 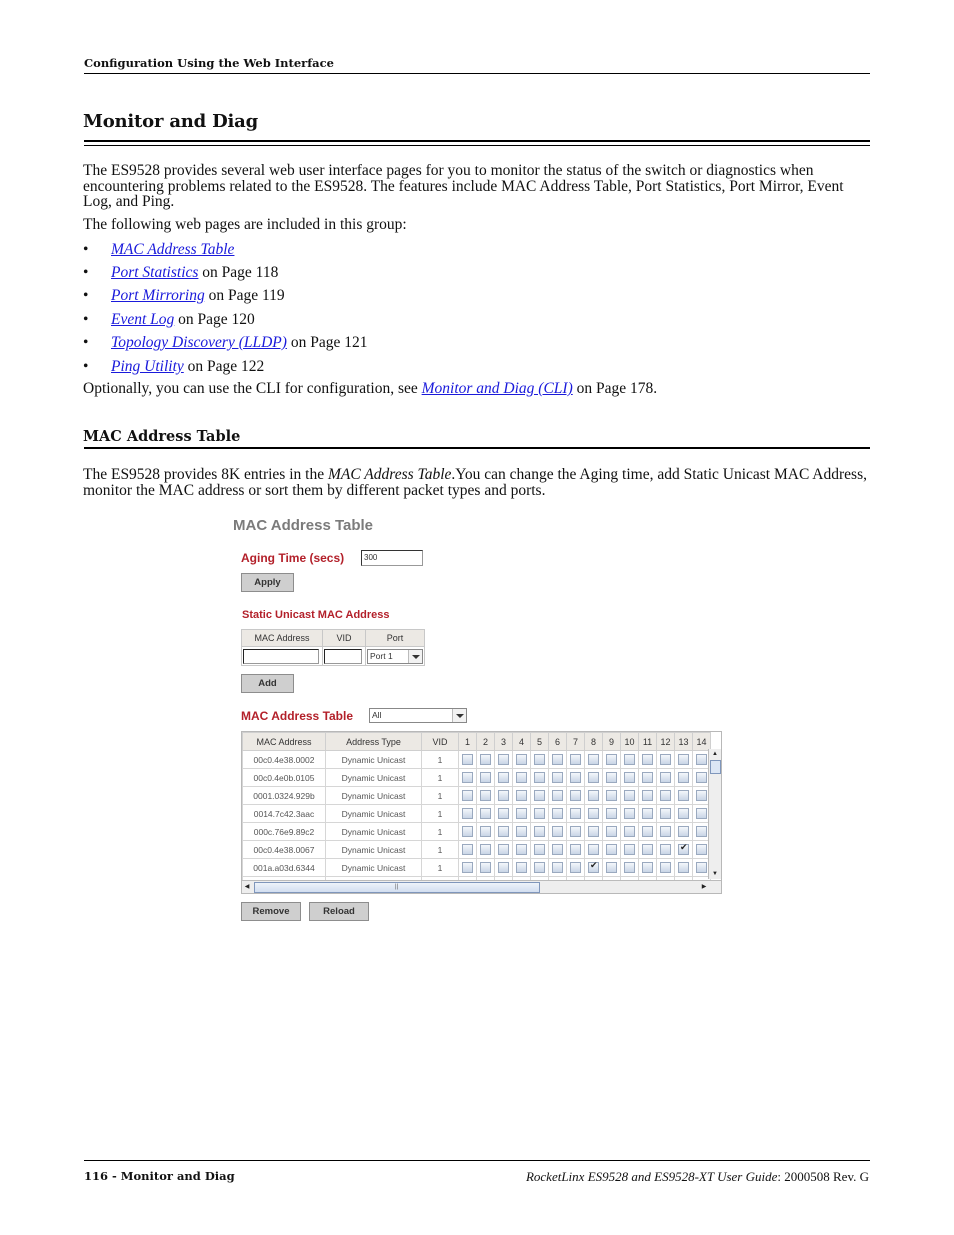 I want to click on page-link: Ping Utility, so click(x=147, y=366).